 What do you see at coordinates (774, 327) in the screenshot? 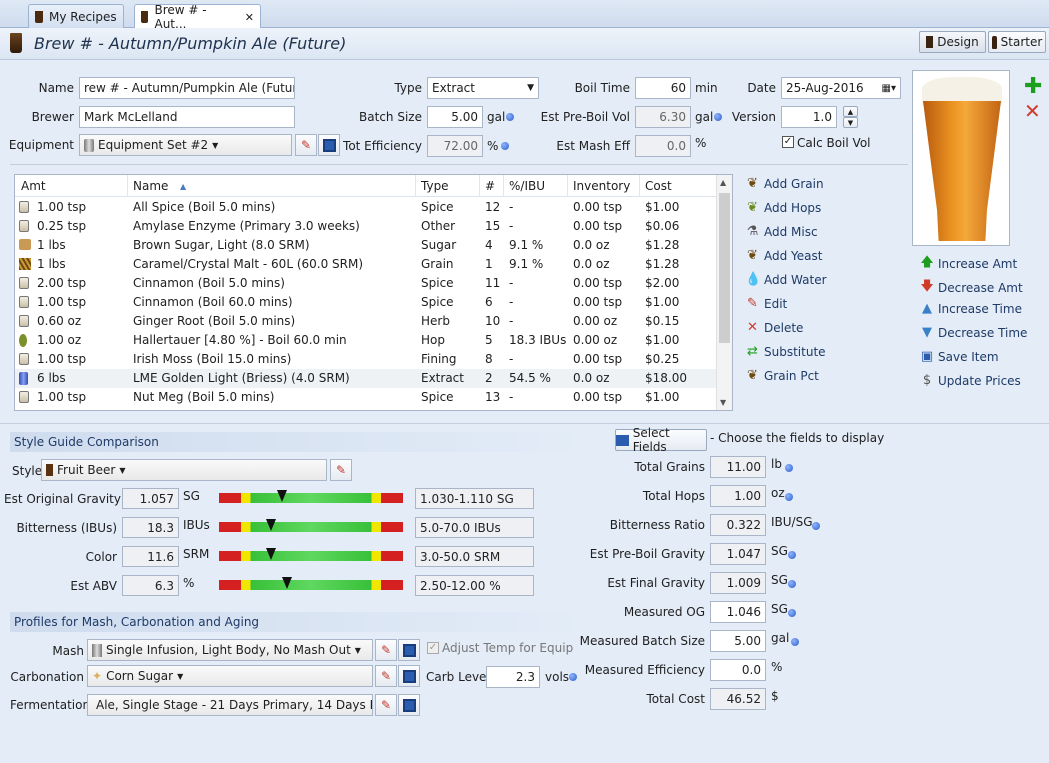
I see `delete-button: ✕ Delete` at bounding box center [774, 327].